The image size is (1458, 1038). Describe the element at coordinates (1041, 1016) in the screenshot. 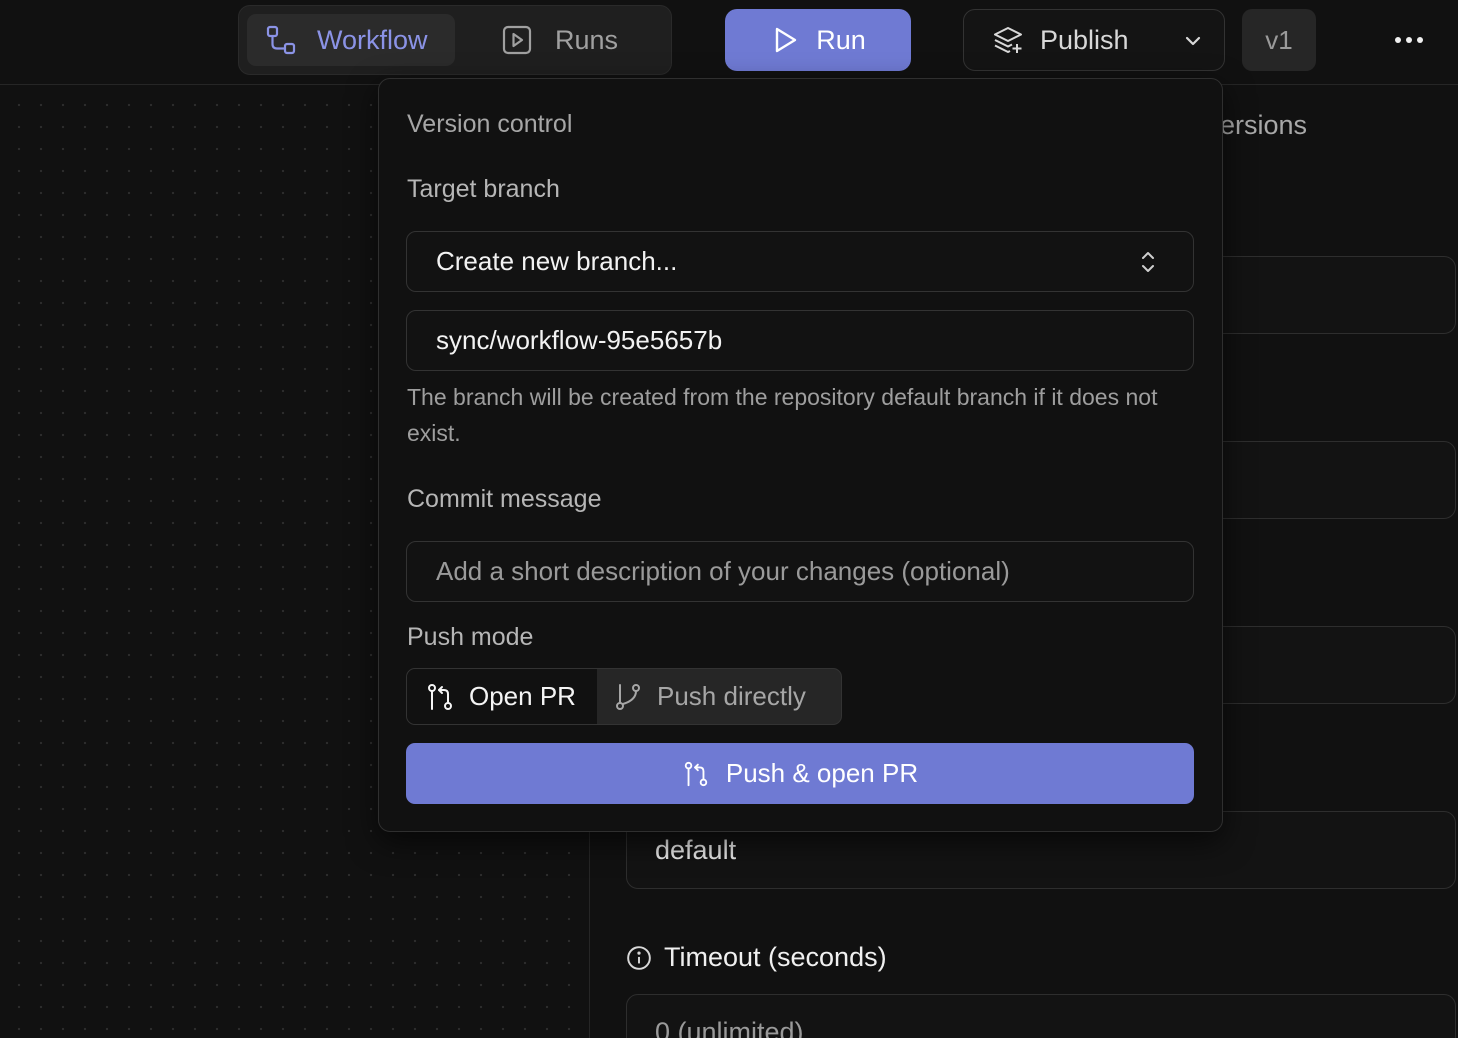

I see `timeout-input: 0 (unlimited)` at that location.